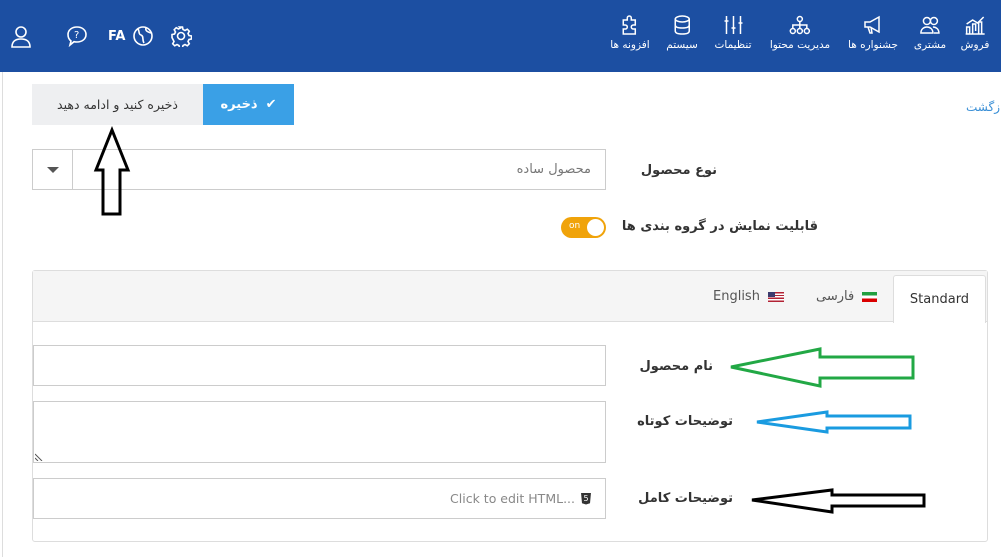 This screenshot has height=557, width=1001. I want to click on resize-handle-icon, so click(39, 457).